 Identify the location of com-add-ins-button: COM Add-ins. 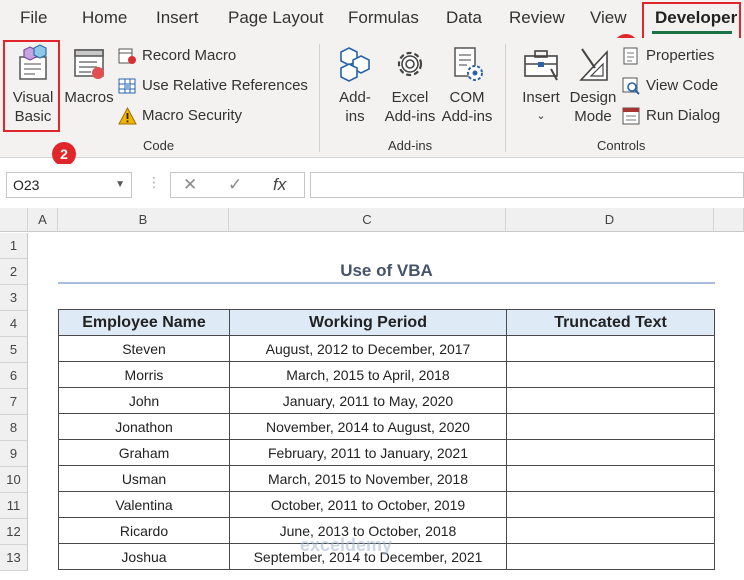
(467, 85).